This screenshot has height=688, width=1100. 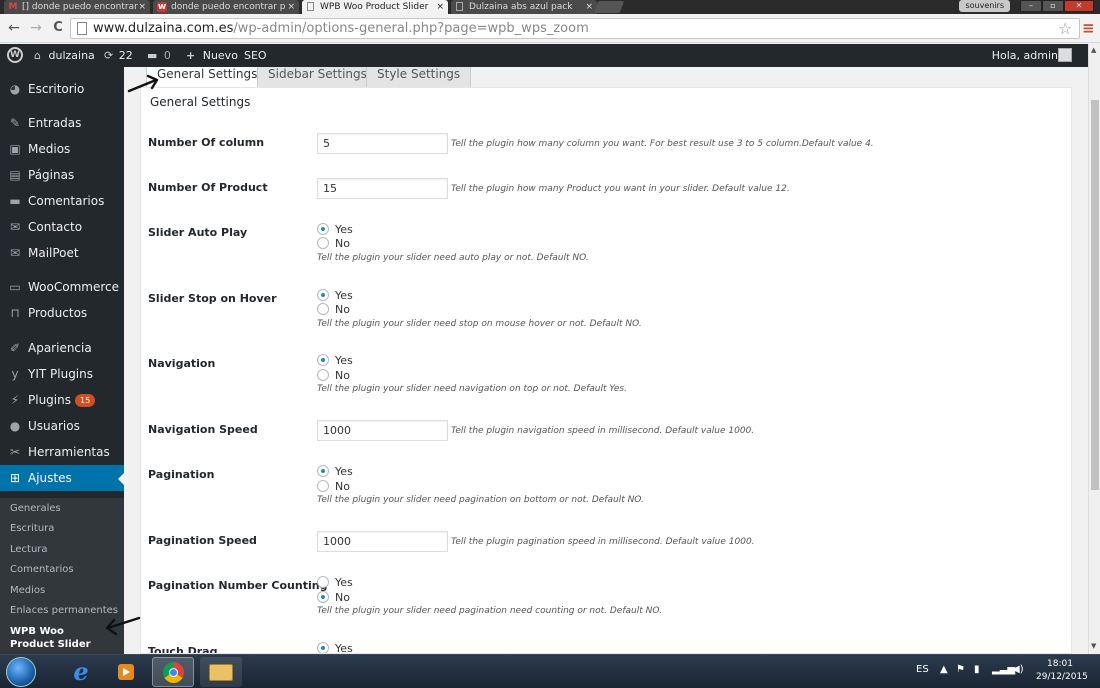 What do you see at coordinates (419, 77) in the screenshot?
I see `tab-style-settings: Style Settings` at bounding box center [419, 77].